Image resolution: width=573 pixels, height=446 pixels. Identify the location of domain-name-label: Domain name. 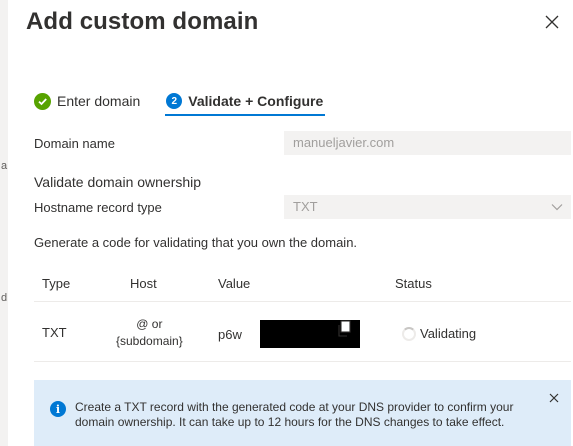
(74, 143).